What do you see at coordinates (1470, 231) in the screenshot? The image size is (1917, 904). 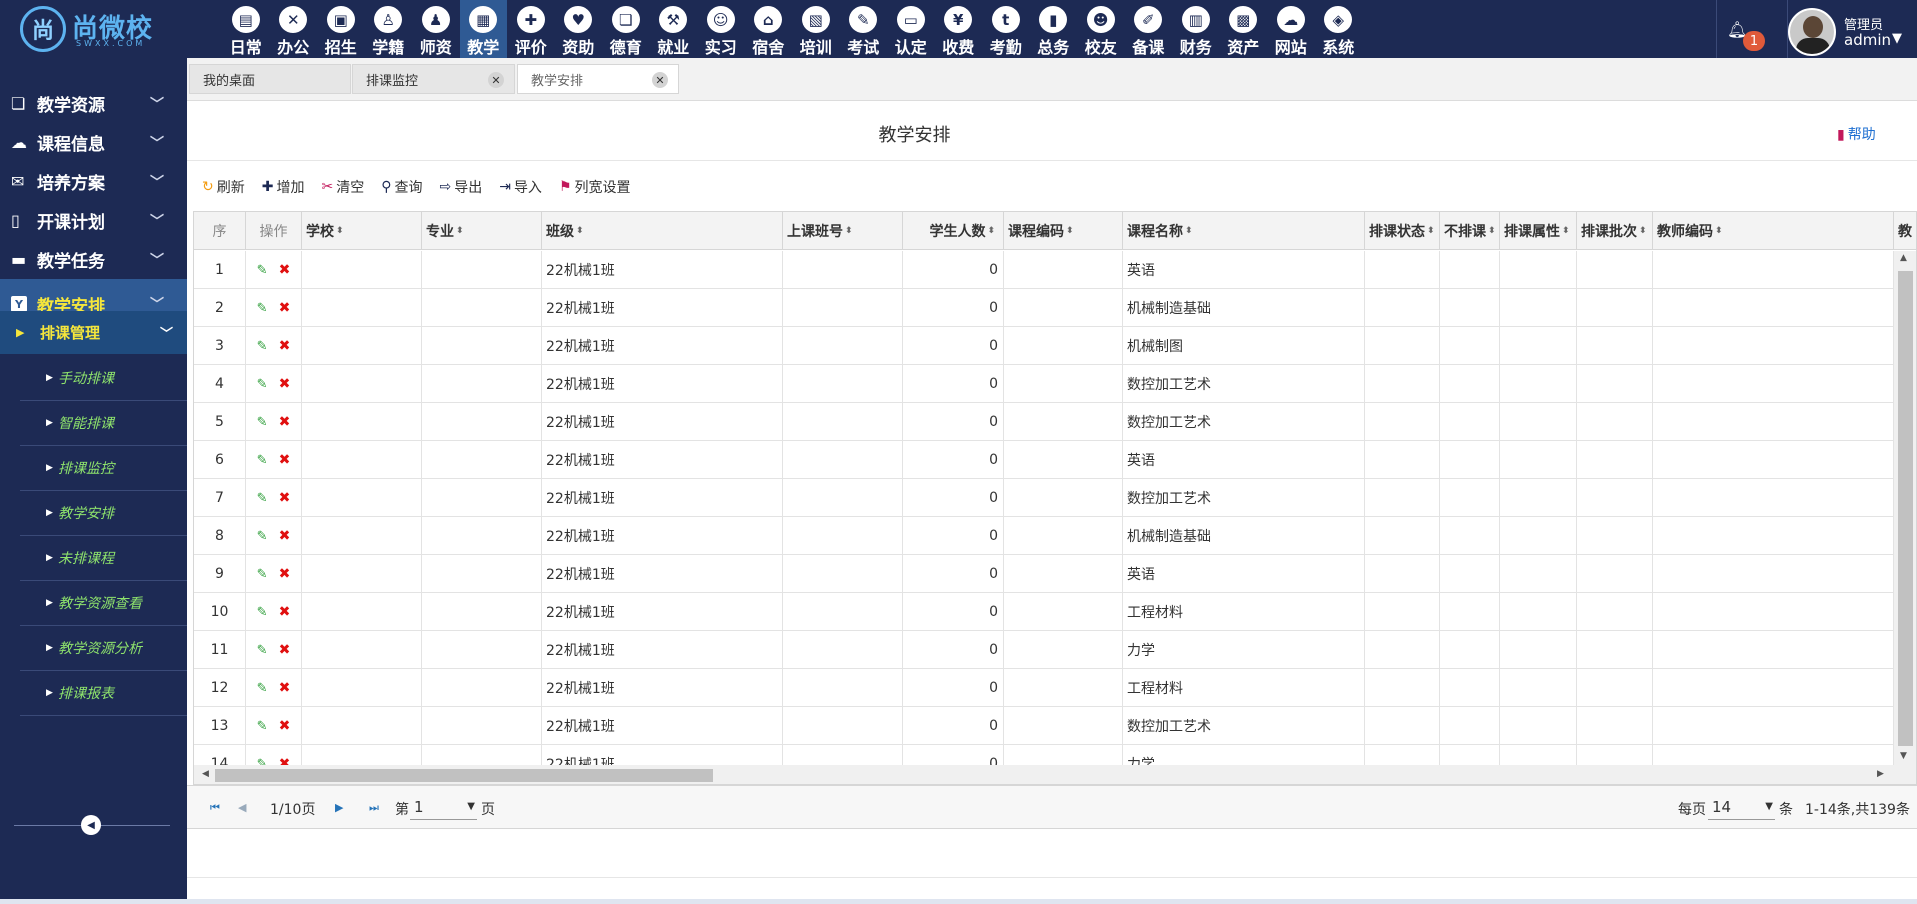 I see `column-header: 不排课 ⬍` at bounding box center [1470, 231].